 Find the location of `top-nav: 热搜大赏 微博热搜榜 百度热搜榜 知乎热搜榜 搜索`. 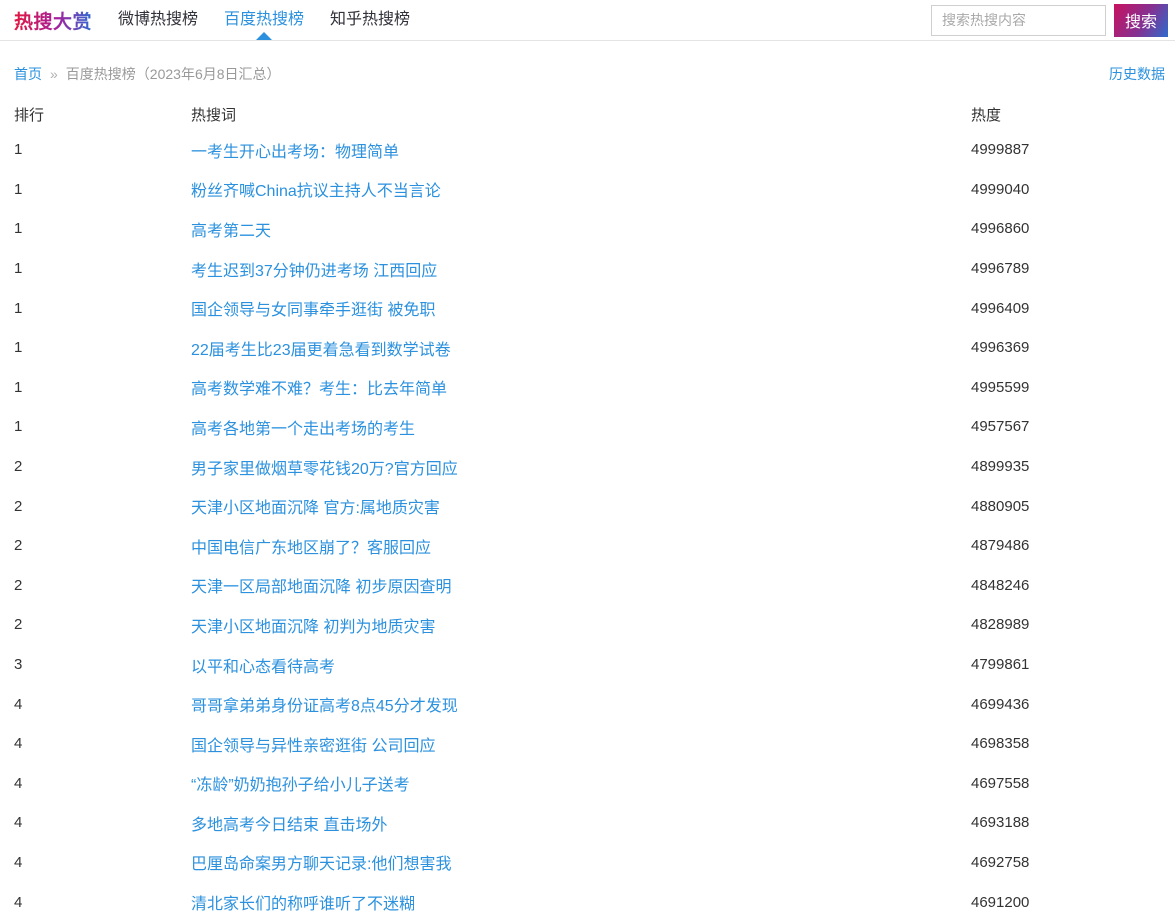

top-nav: 热搜大赏 微博热搜榜 百度热搜榜 知乎热搜榜 搜索 is located at coordinates (587, 20).